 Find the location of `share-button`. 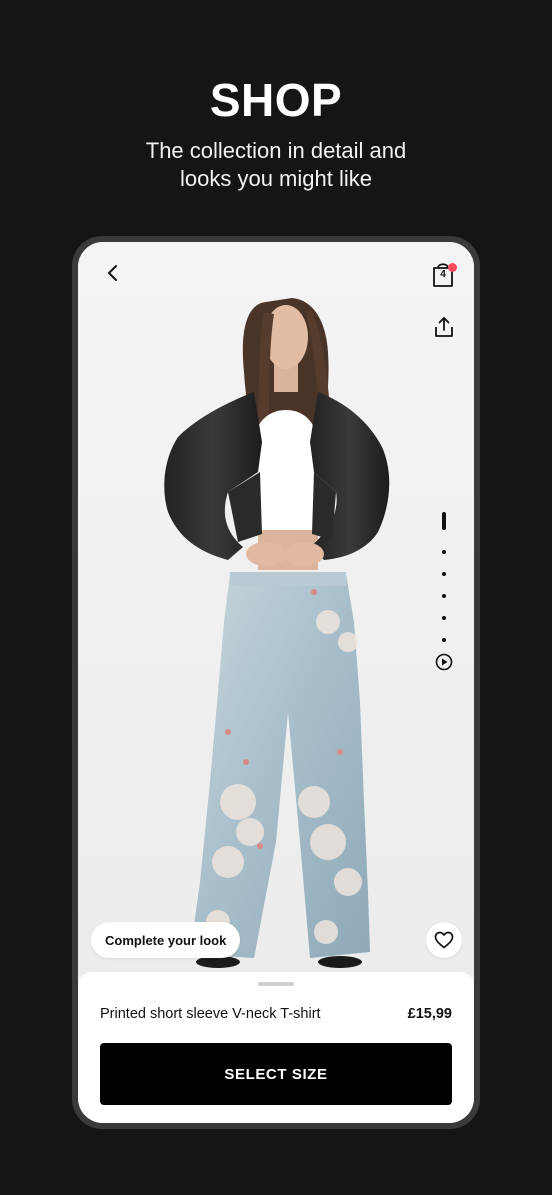

share-button is located at coordinates (444, 327).